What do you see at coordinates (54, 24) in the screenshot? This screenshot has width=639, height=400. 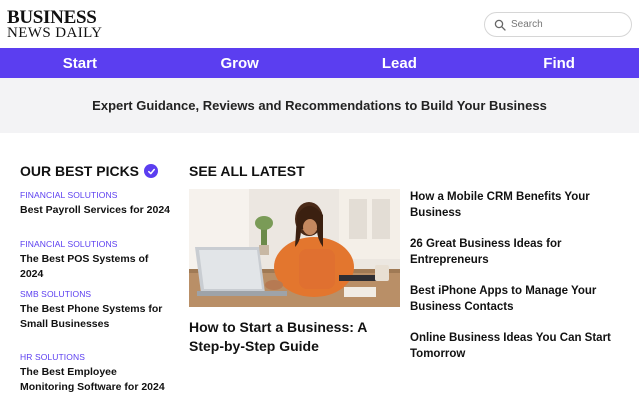 I see `site-logo: BUSINESS NEWS DAILY` at bounding box center [54, 24].